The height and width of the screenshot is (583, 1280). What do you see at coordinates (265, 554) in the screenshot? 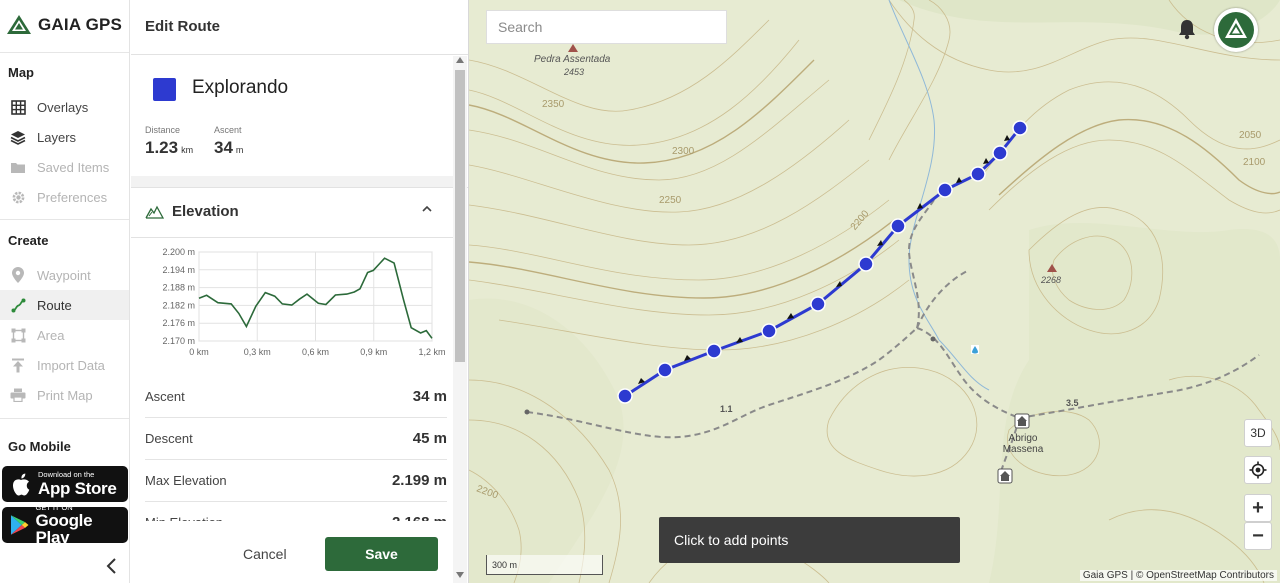
I see `cancel-button: Cancel` at bounding box center [265, 554].